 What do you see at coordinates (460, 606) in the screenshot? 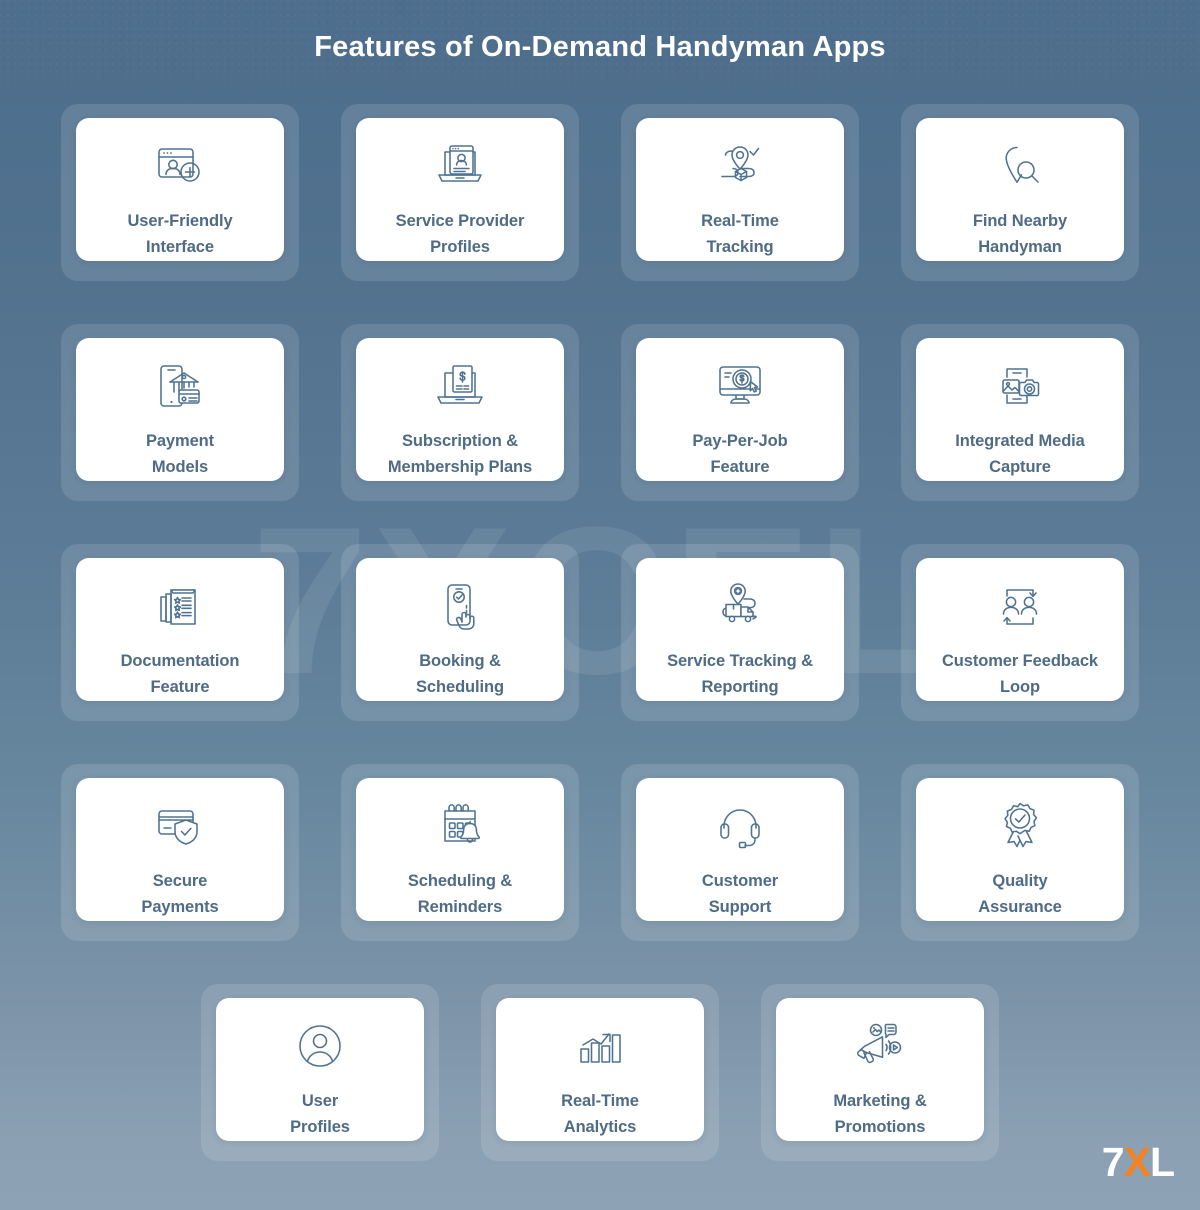
I see `phone-tap-check-icon` at bounding box center [460, 606].